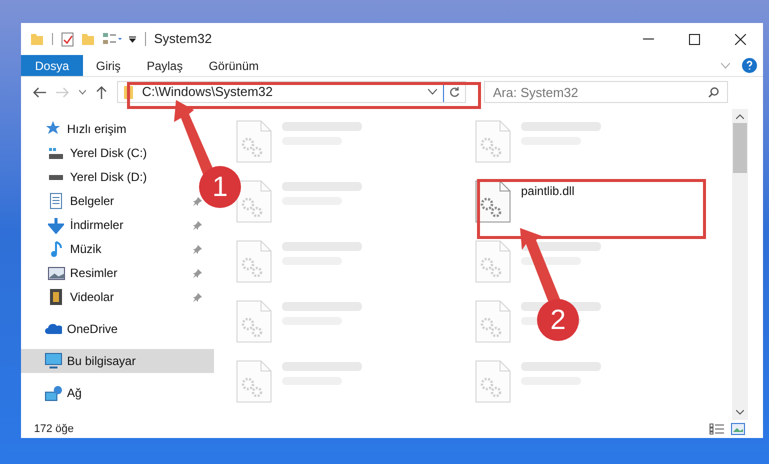 Image resolution: width=769 pixels, height=464 pixels. I want to click on down-arrow-icon, so click(56, 225).